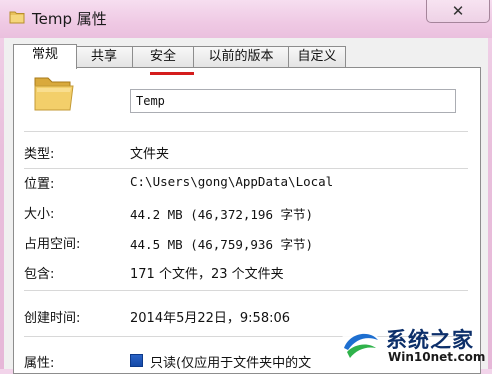 The image size is (492, 374). I want to click on tab-customize: 自定义, so click(317, 57).